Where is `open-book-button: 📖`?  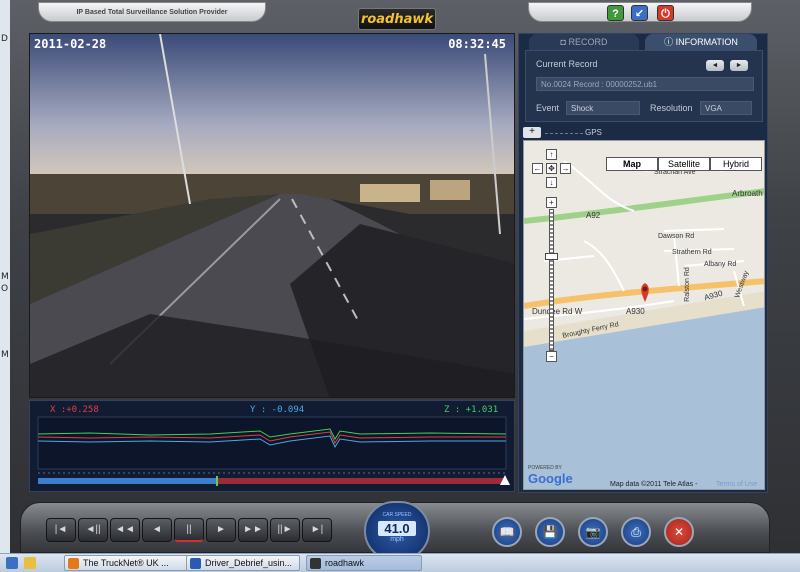 open-book-button: 📖 is located at coordinates (507, 532).